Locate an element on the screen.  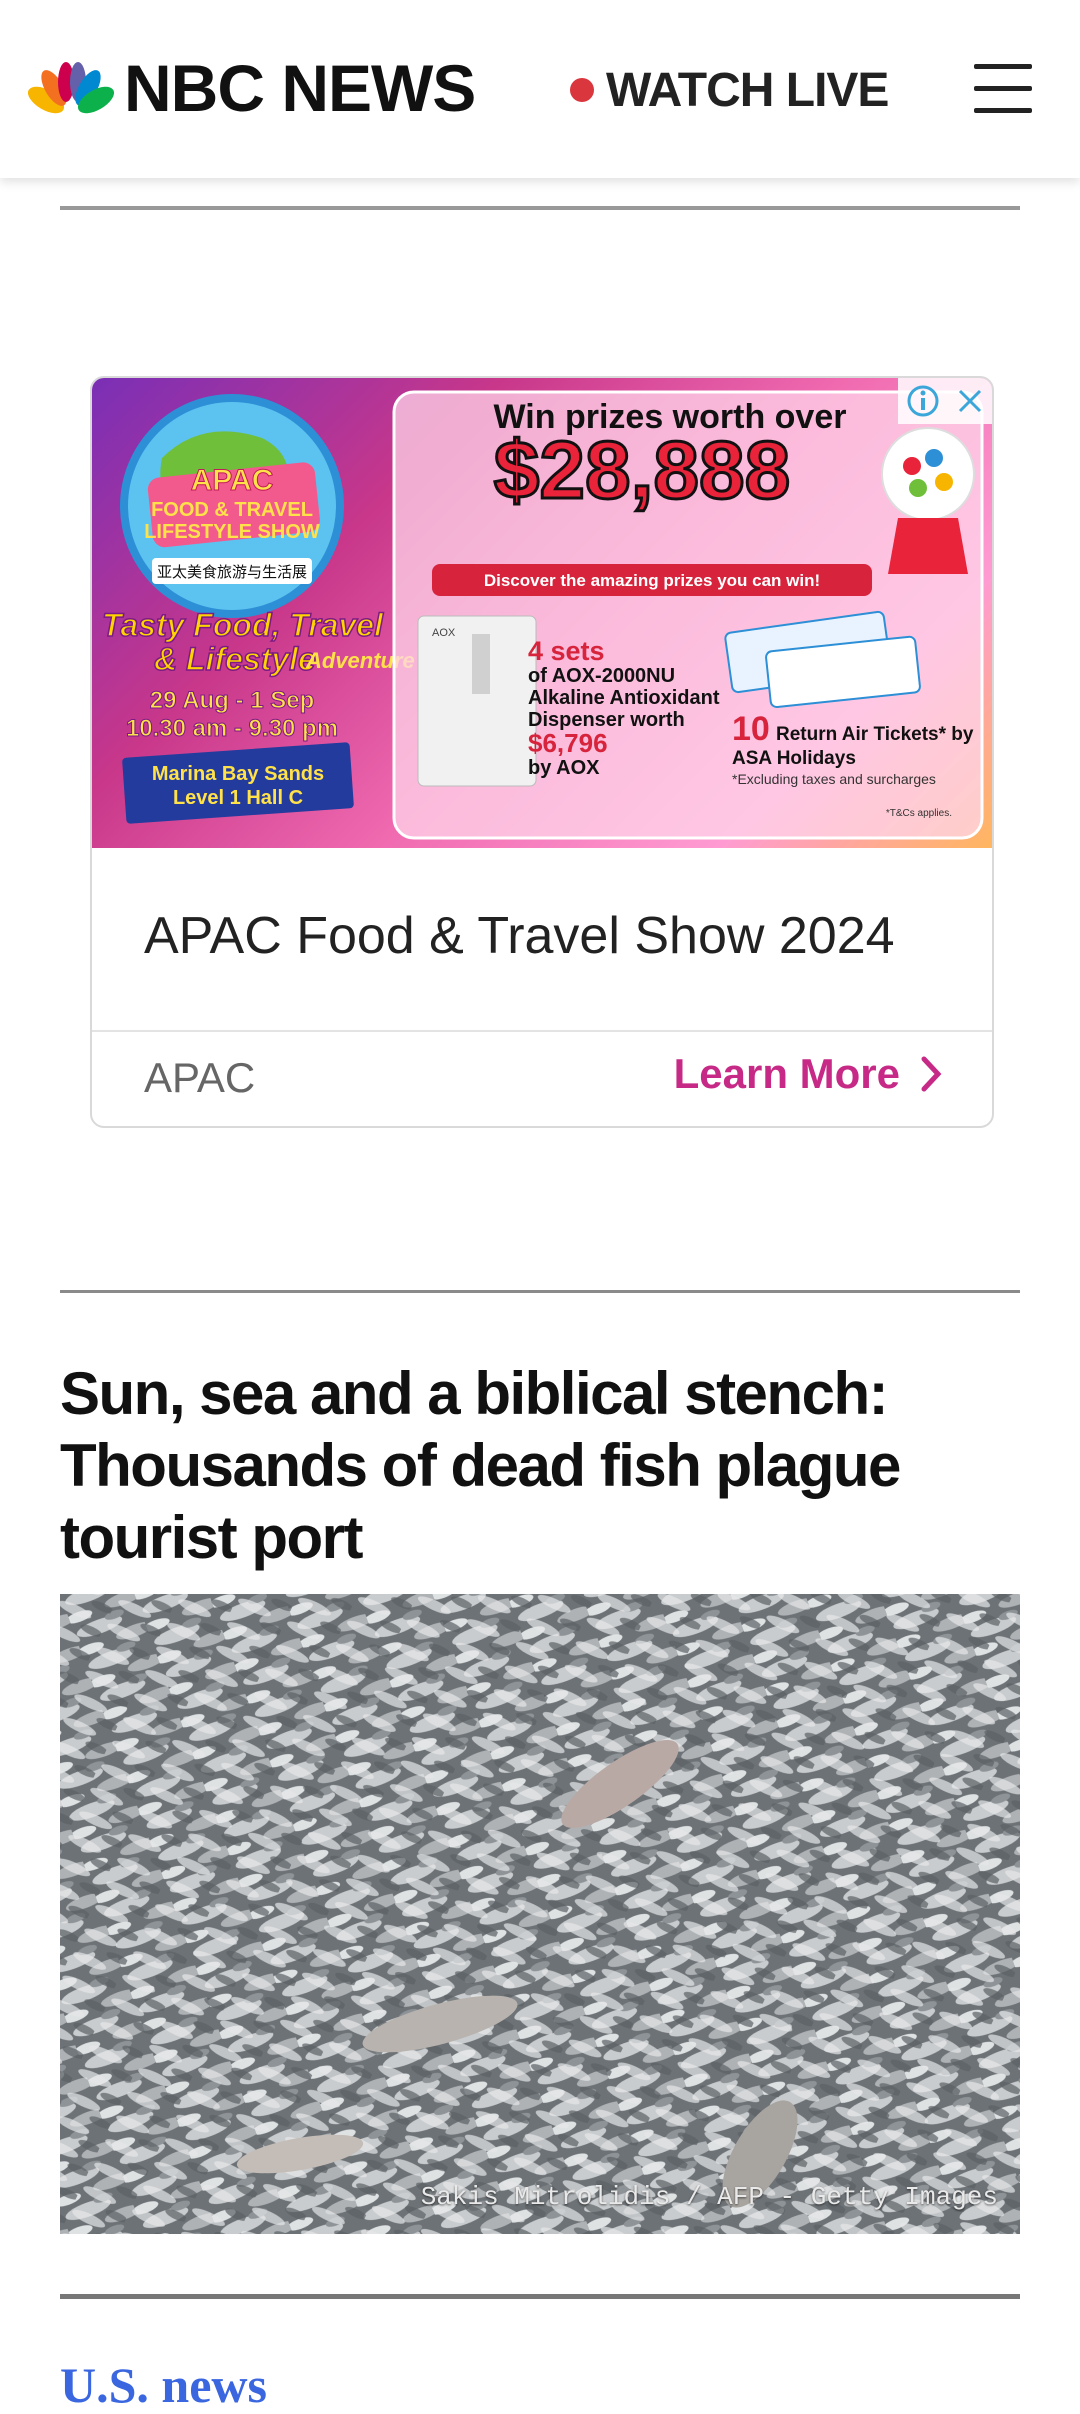
learn-more-label: Learn More is located at coordinates (786, 1073).